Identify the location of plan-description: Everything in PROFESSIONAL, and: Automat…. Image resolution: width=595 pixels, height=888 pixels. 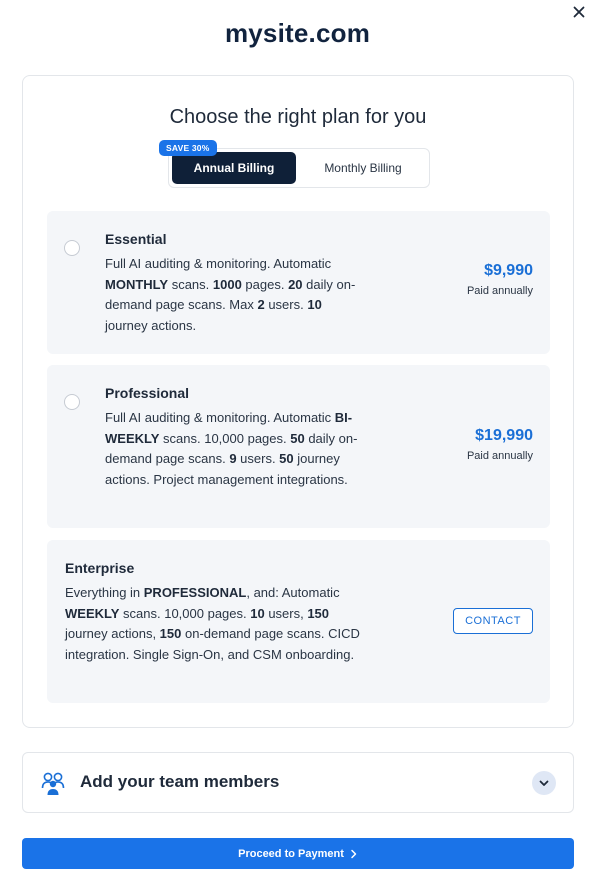
(212, 623).